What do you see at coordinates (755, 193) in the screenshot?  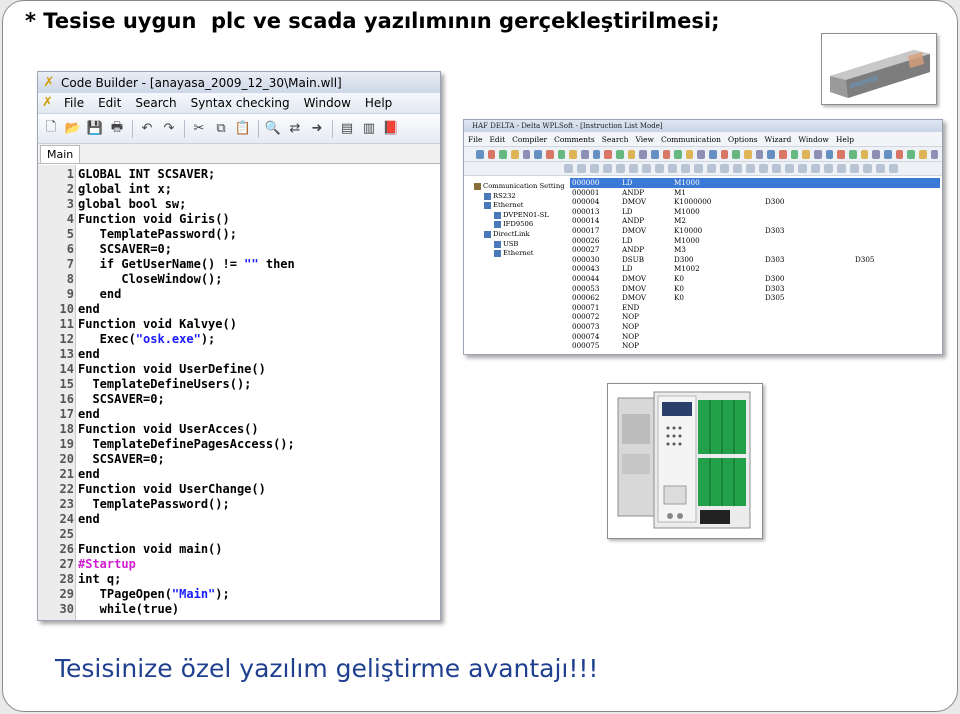 I see `instruction-row: 000001 ANDP M1` at bounding box center [755, 193].